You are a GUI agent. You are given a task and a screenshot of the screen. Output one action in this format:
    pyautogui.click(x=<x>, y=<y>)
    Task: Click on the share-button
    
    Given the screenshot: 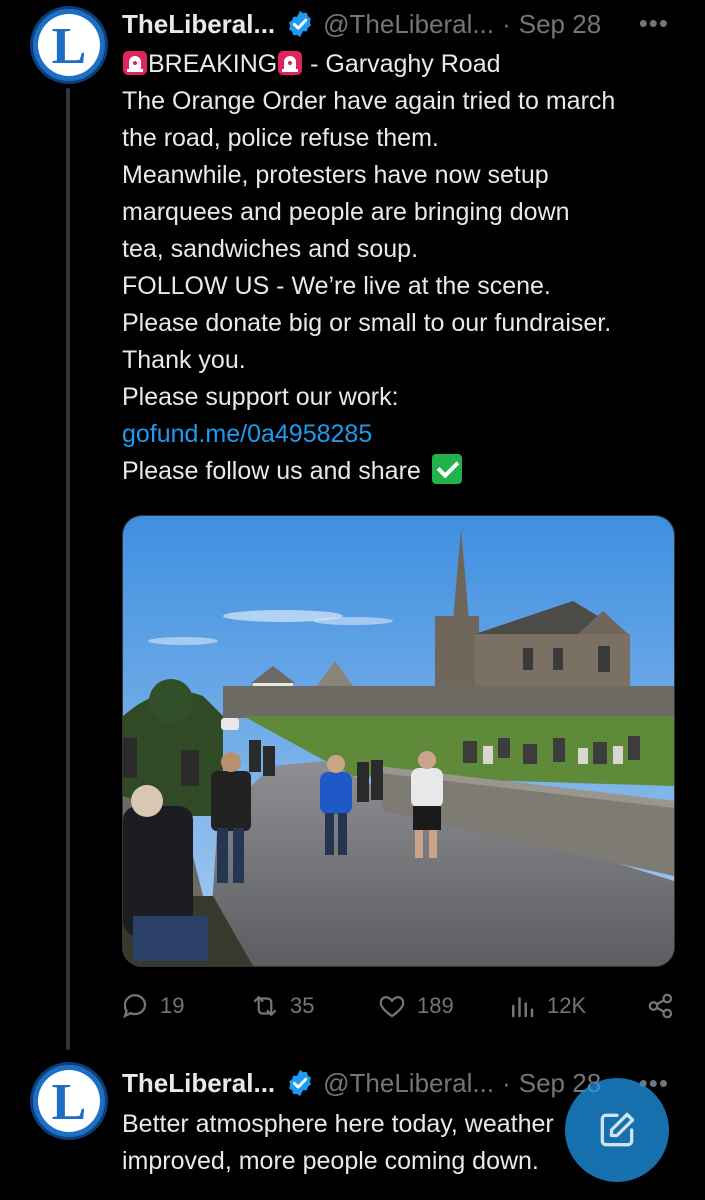 What is the action you would take?
    pyautogui.click(x=661, y=1006)
    